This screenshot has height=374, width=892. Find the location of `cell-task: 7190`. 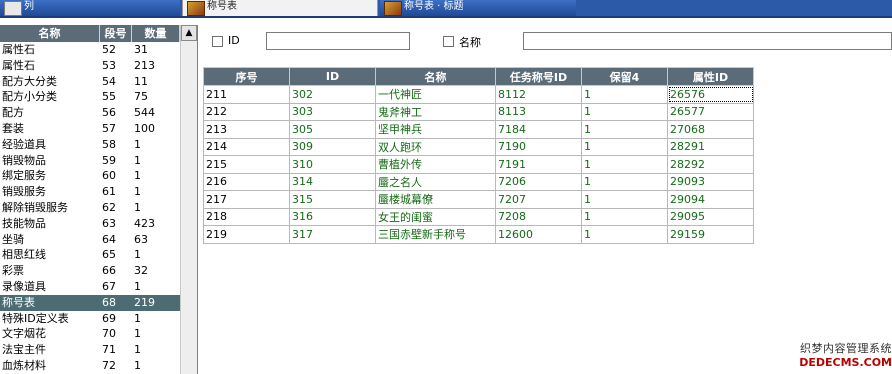

cell-task: 7190 is located at coordinates (538, 146).